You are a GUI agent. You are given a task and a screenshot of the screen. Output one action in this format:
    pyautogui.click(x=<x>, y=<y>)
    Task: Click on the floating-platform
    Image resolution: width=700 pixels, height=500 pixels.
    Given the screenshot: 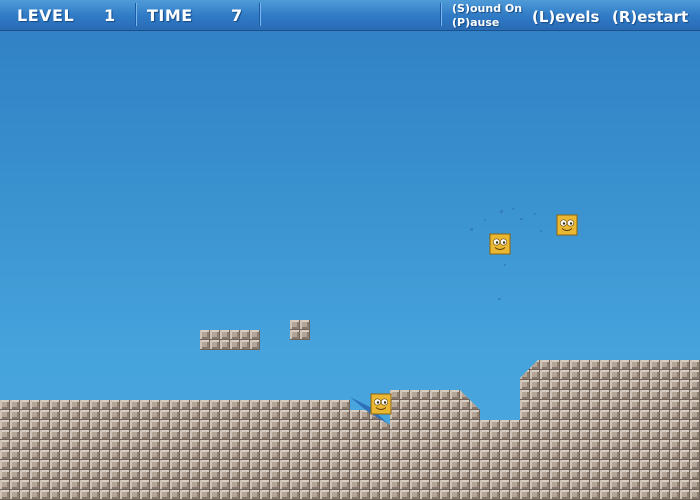 What is the action you would take?
    pyautogui.click(x=230, y=340)
    